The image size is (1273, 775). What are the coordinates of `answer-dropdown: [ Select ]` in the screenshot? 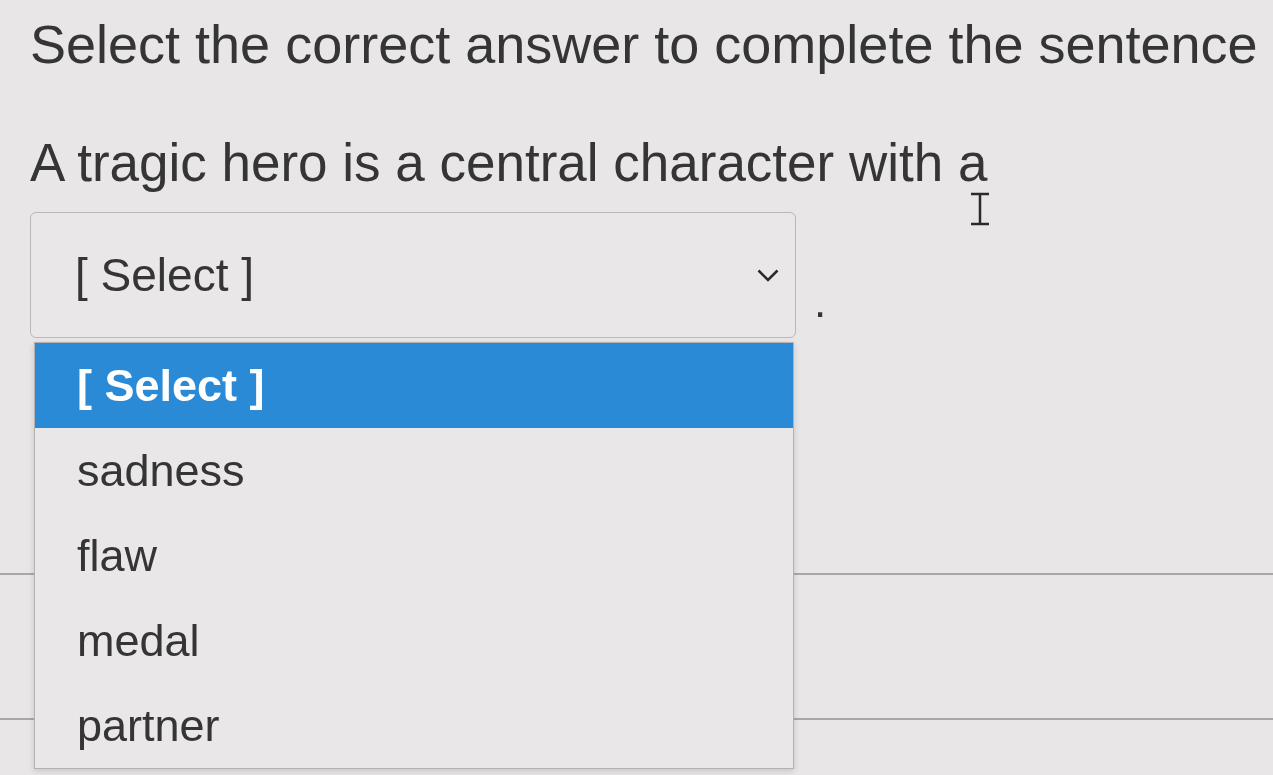 It's located at (413, 275).